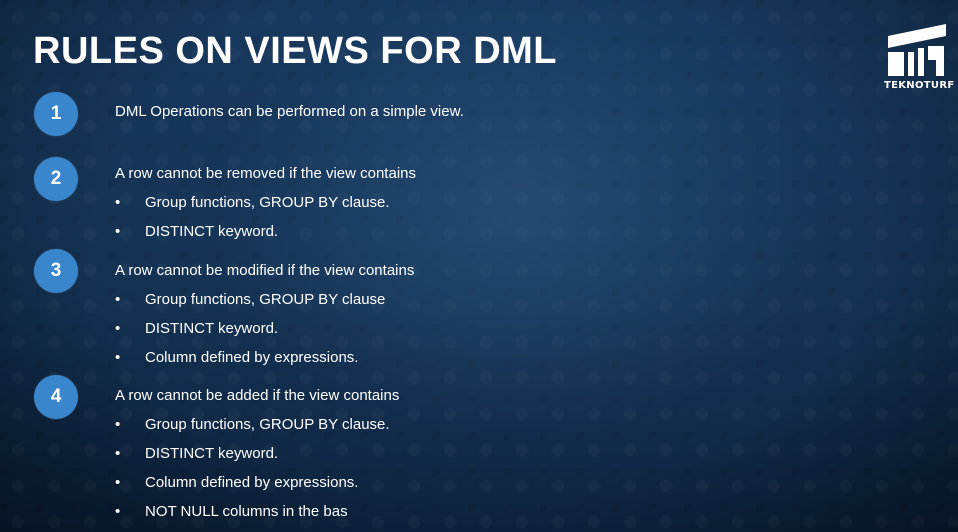 The height and width of the screenshot is (532, 958). I want to click on bullet-item: • Group functions, GROUP BY clause, so click(250, 299).